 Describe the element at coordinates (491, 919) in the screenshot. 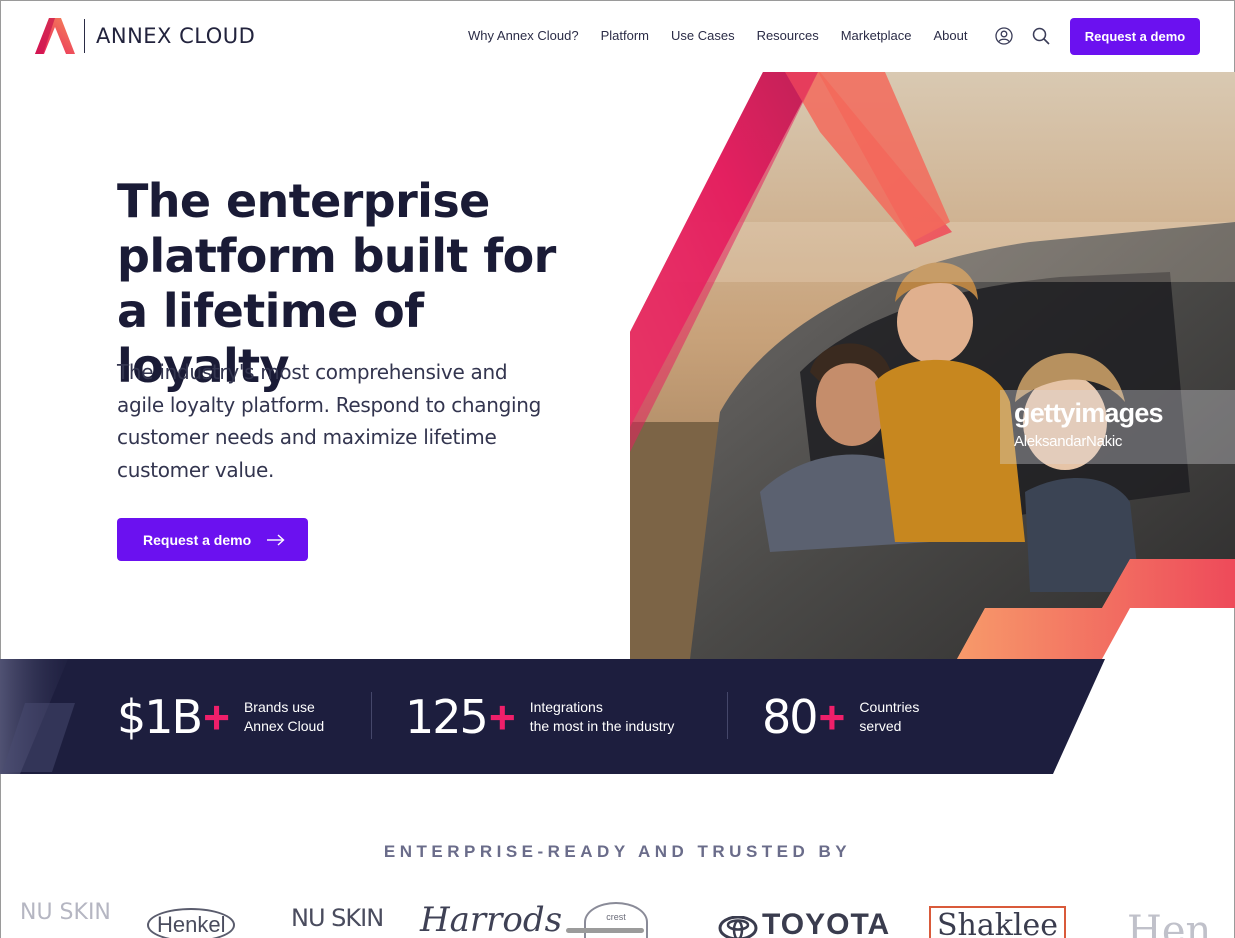

I see `harrods-logo: Harrods` at that location.